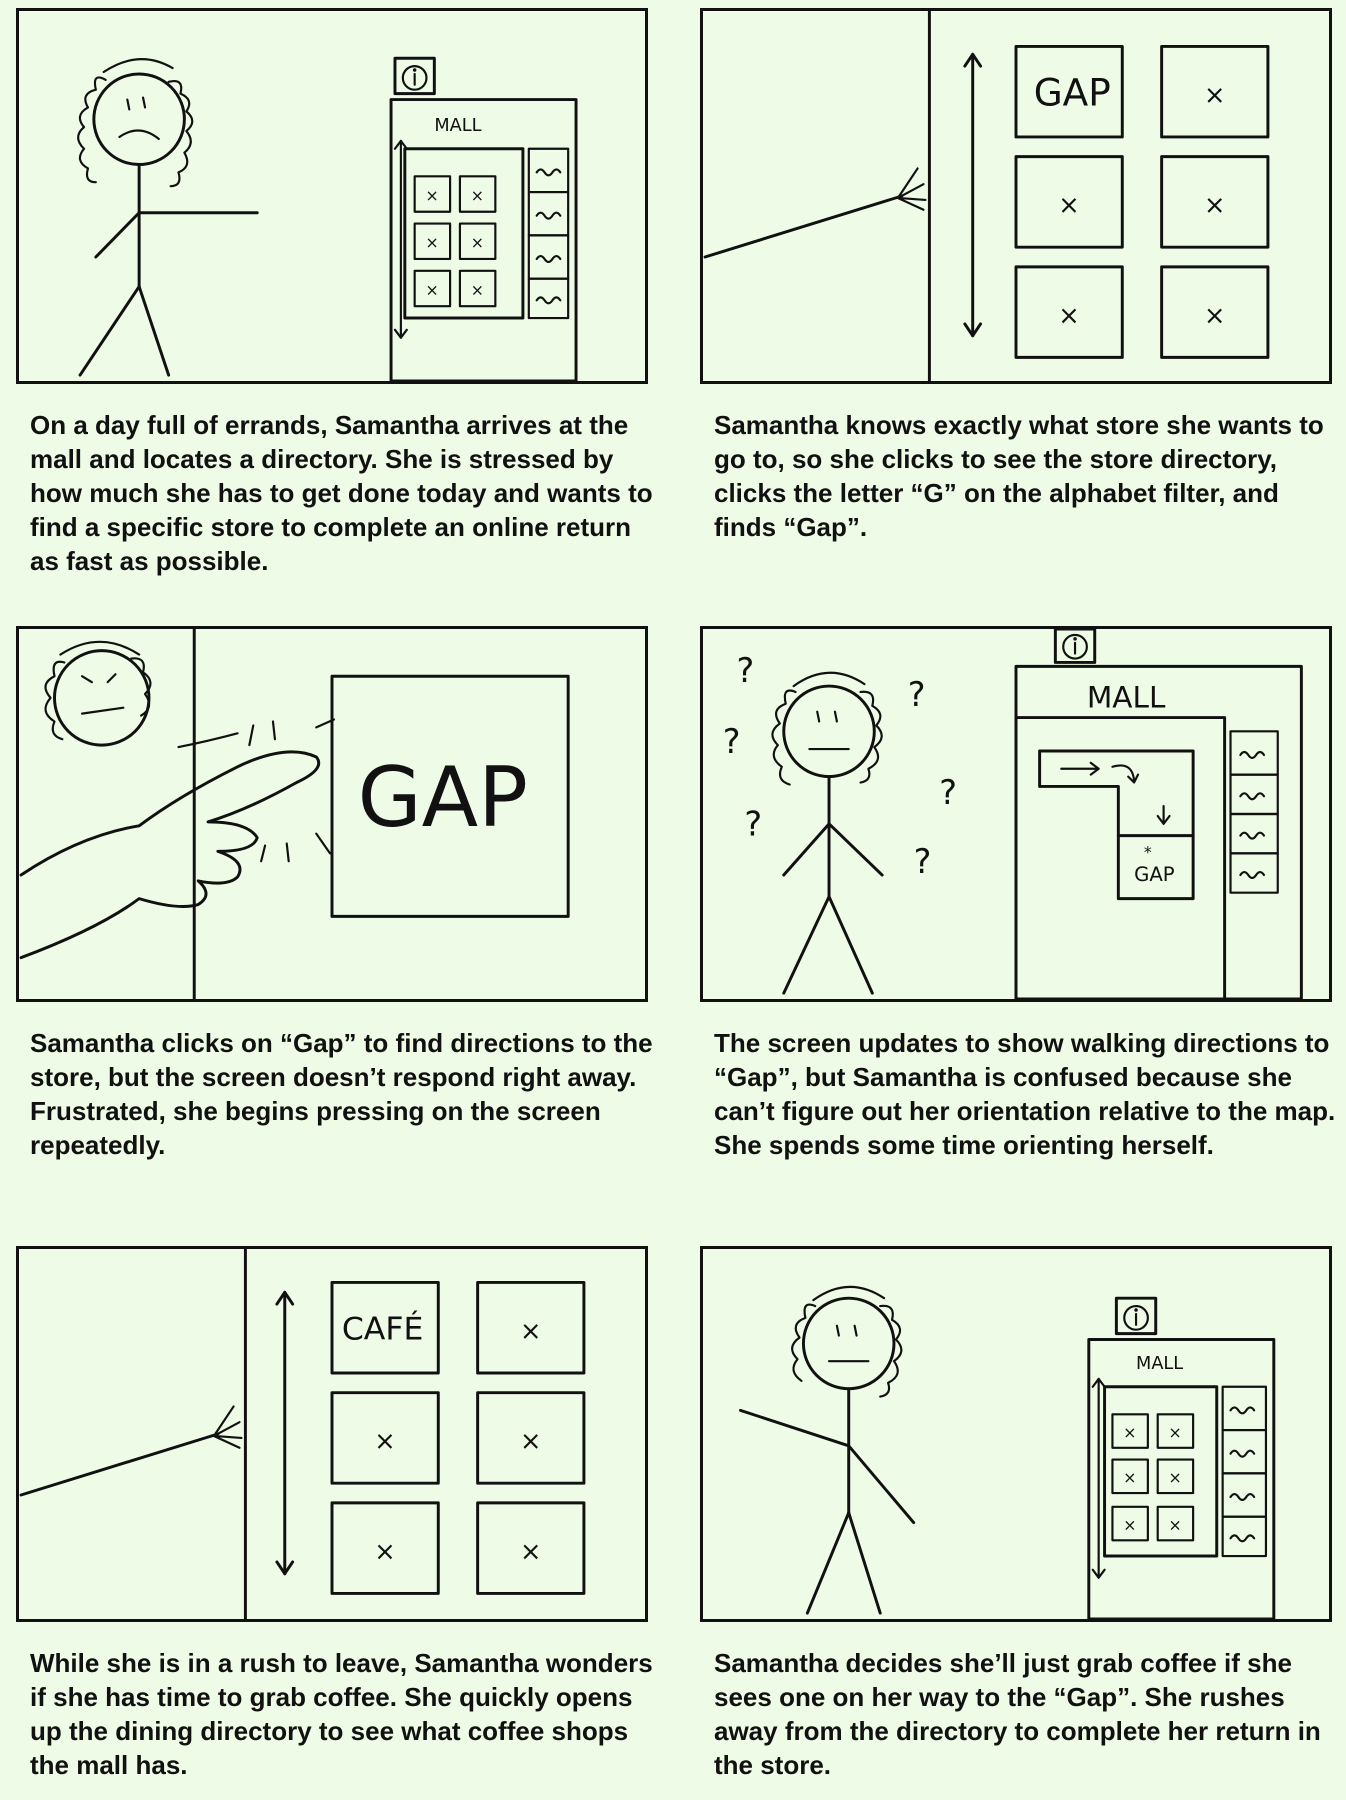  I want to click on panel-4-sketch: ? ? ? ? ? ? MALL * GAP, so click(1016, 814).